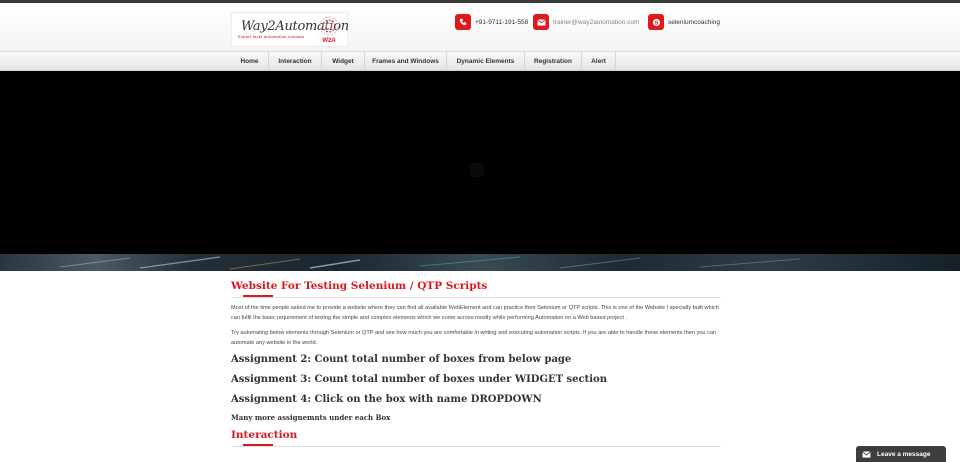 Image resolution: width=960 pixels, height=462 pixels. I want to click on skype-icon: S, so click(656, 22).